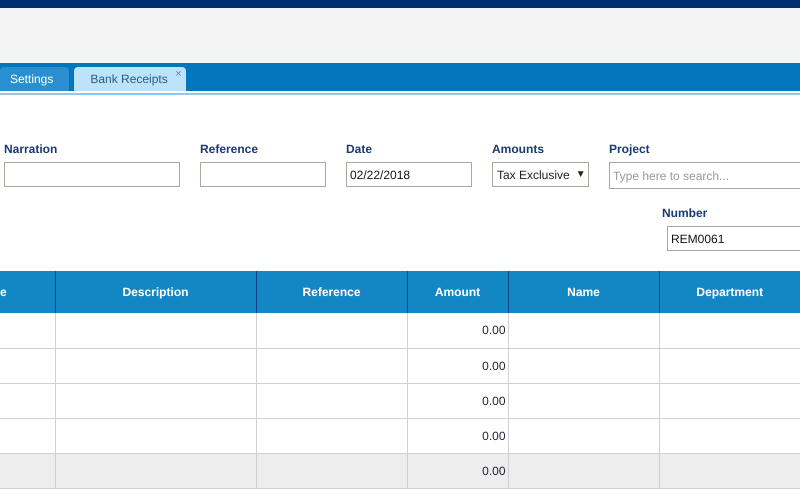  Describe the element at coordinates (729, 292) in the screenshot. I see `column-header: Department` at that location.